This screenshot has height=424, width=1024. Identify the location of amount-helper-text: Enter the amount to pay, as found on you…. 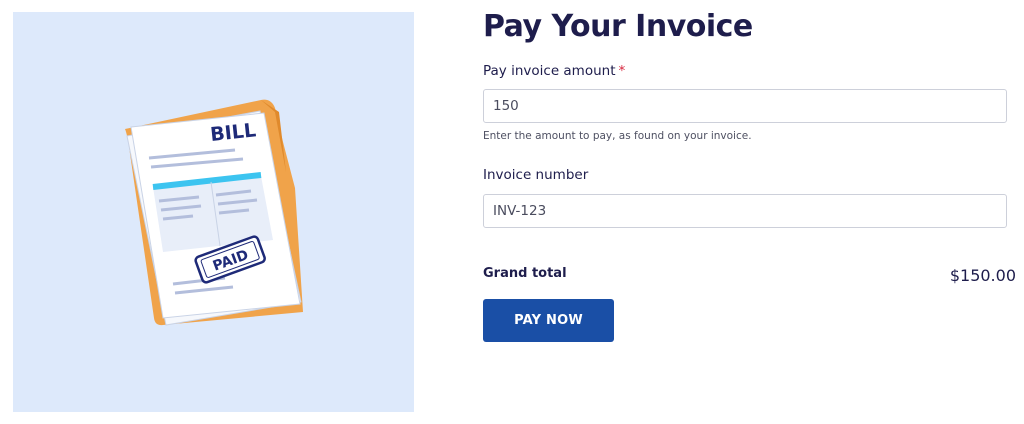
(617, 136).